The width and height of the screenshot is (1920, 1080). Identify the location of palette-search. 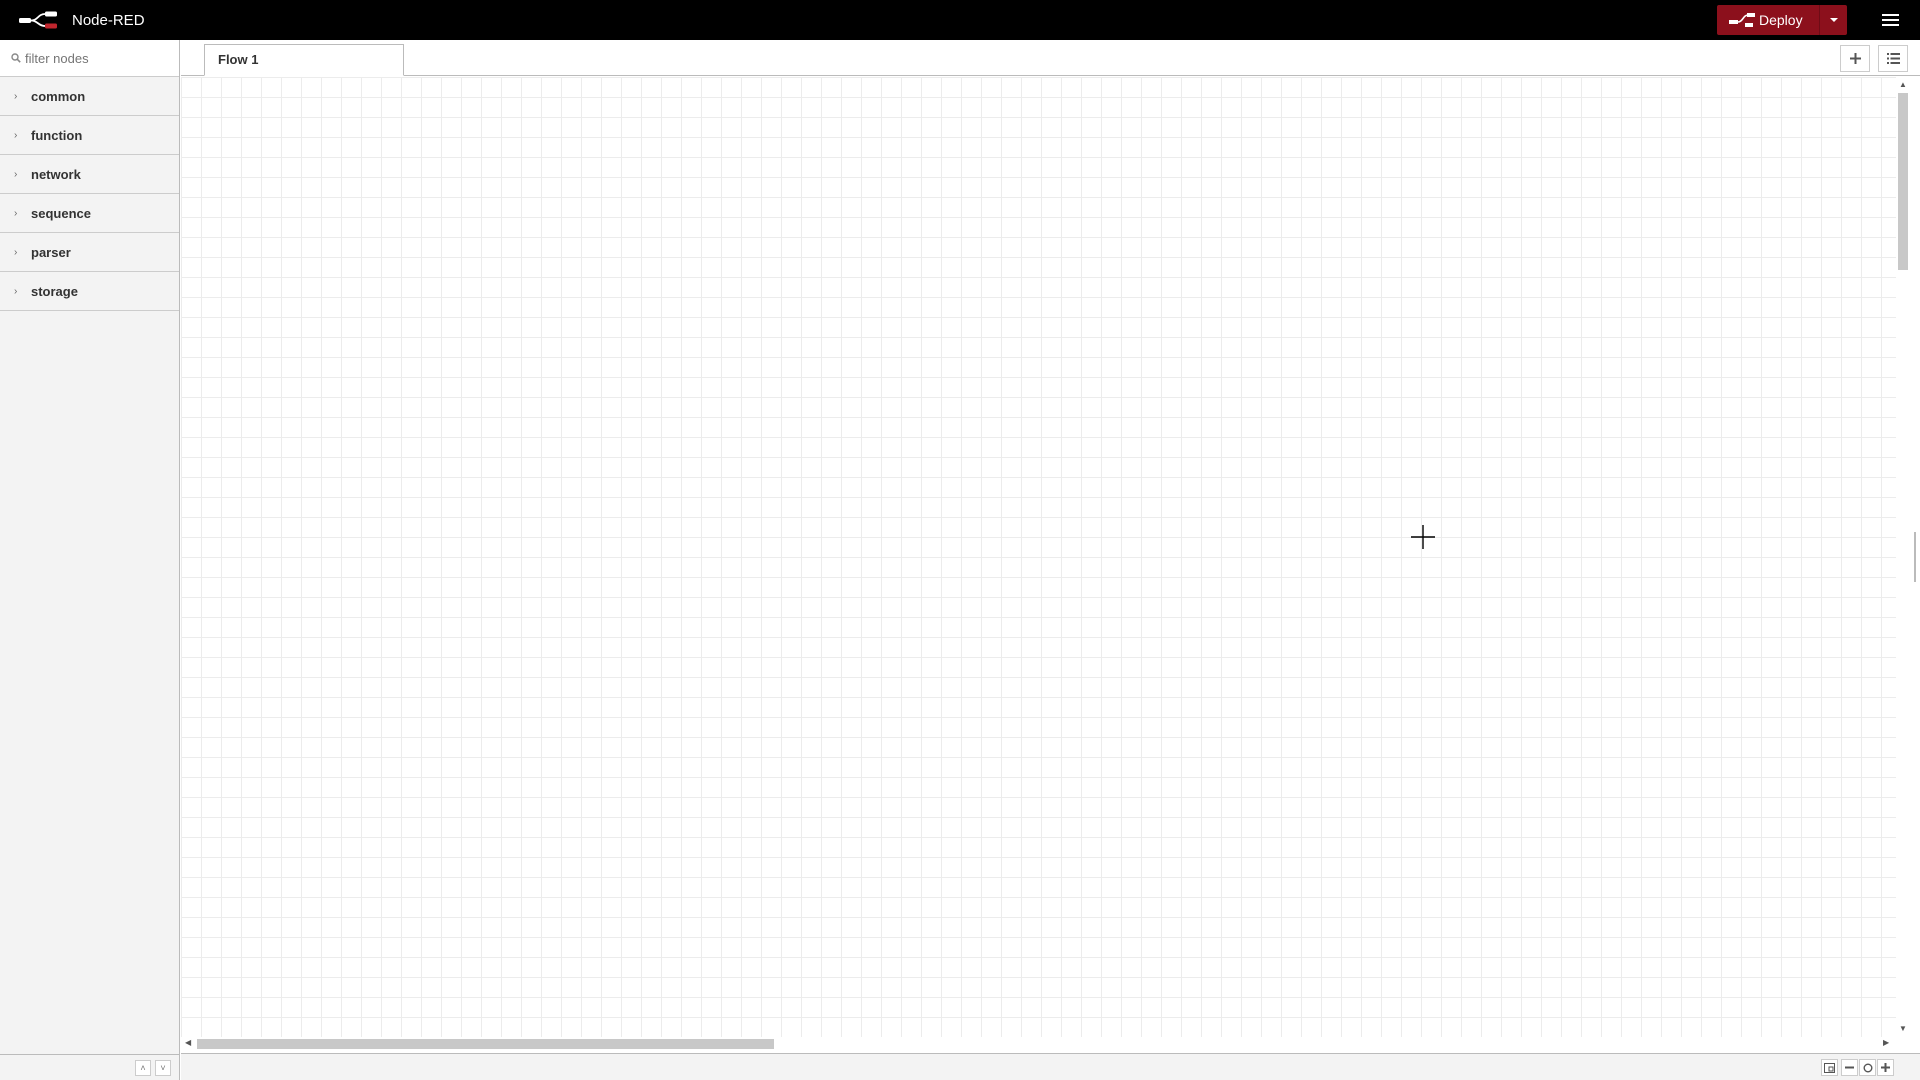
(89, 58).